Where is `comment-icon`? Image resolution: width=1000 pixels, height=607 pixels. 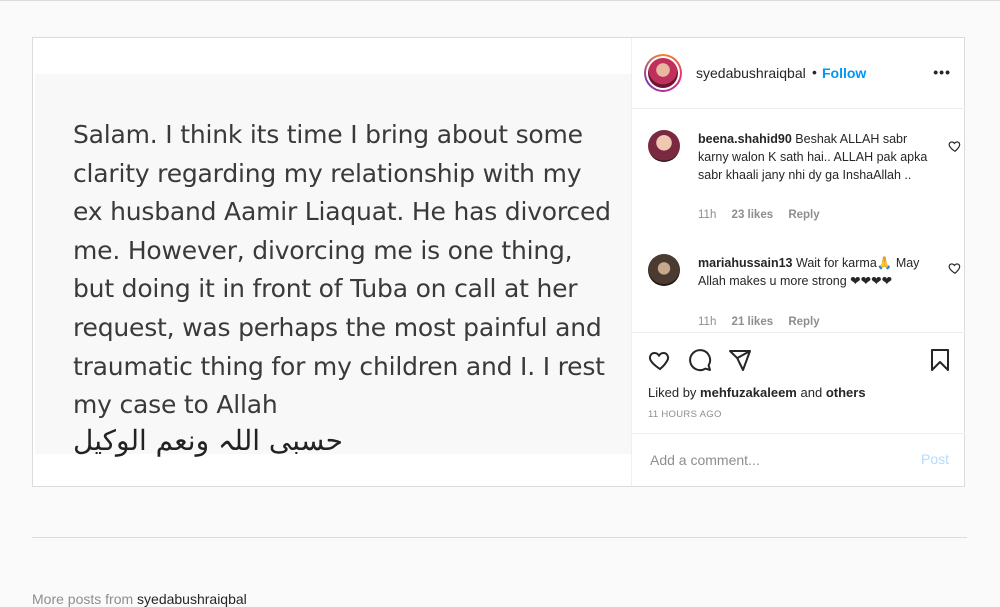
comment-icon is located at coordinates (700, 360).